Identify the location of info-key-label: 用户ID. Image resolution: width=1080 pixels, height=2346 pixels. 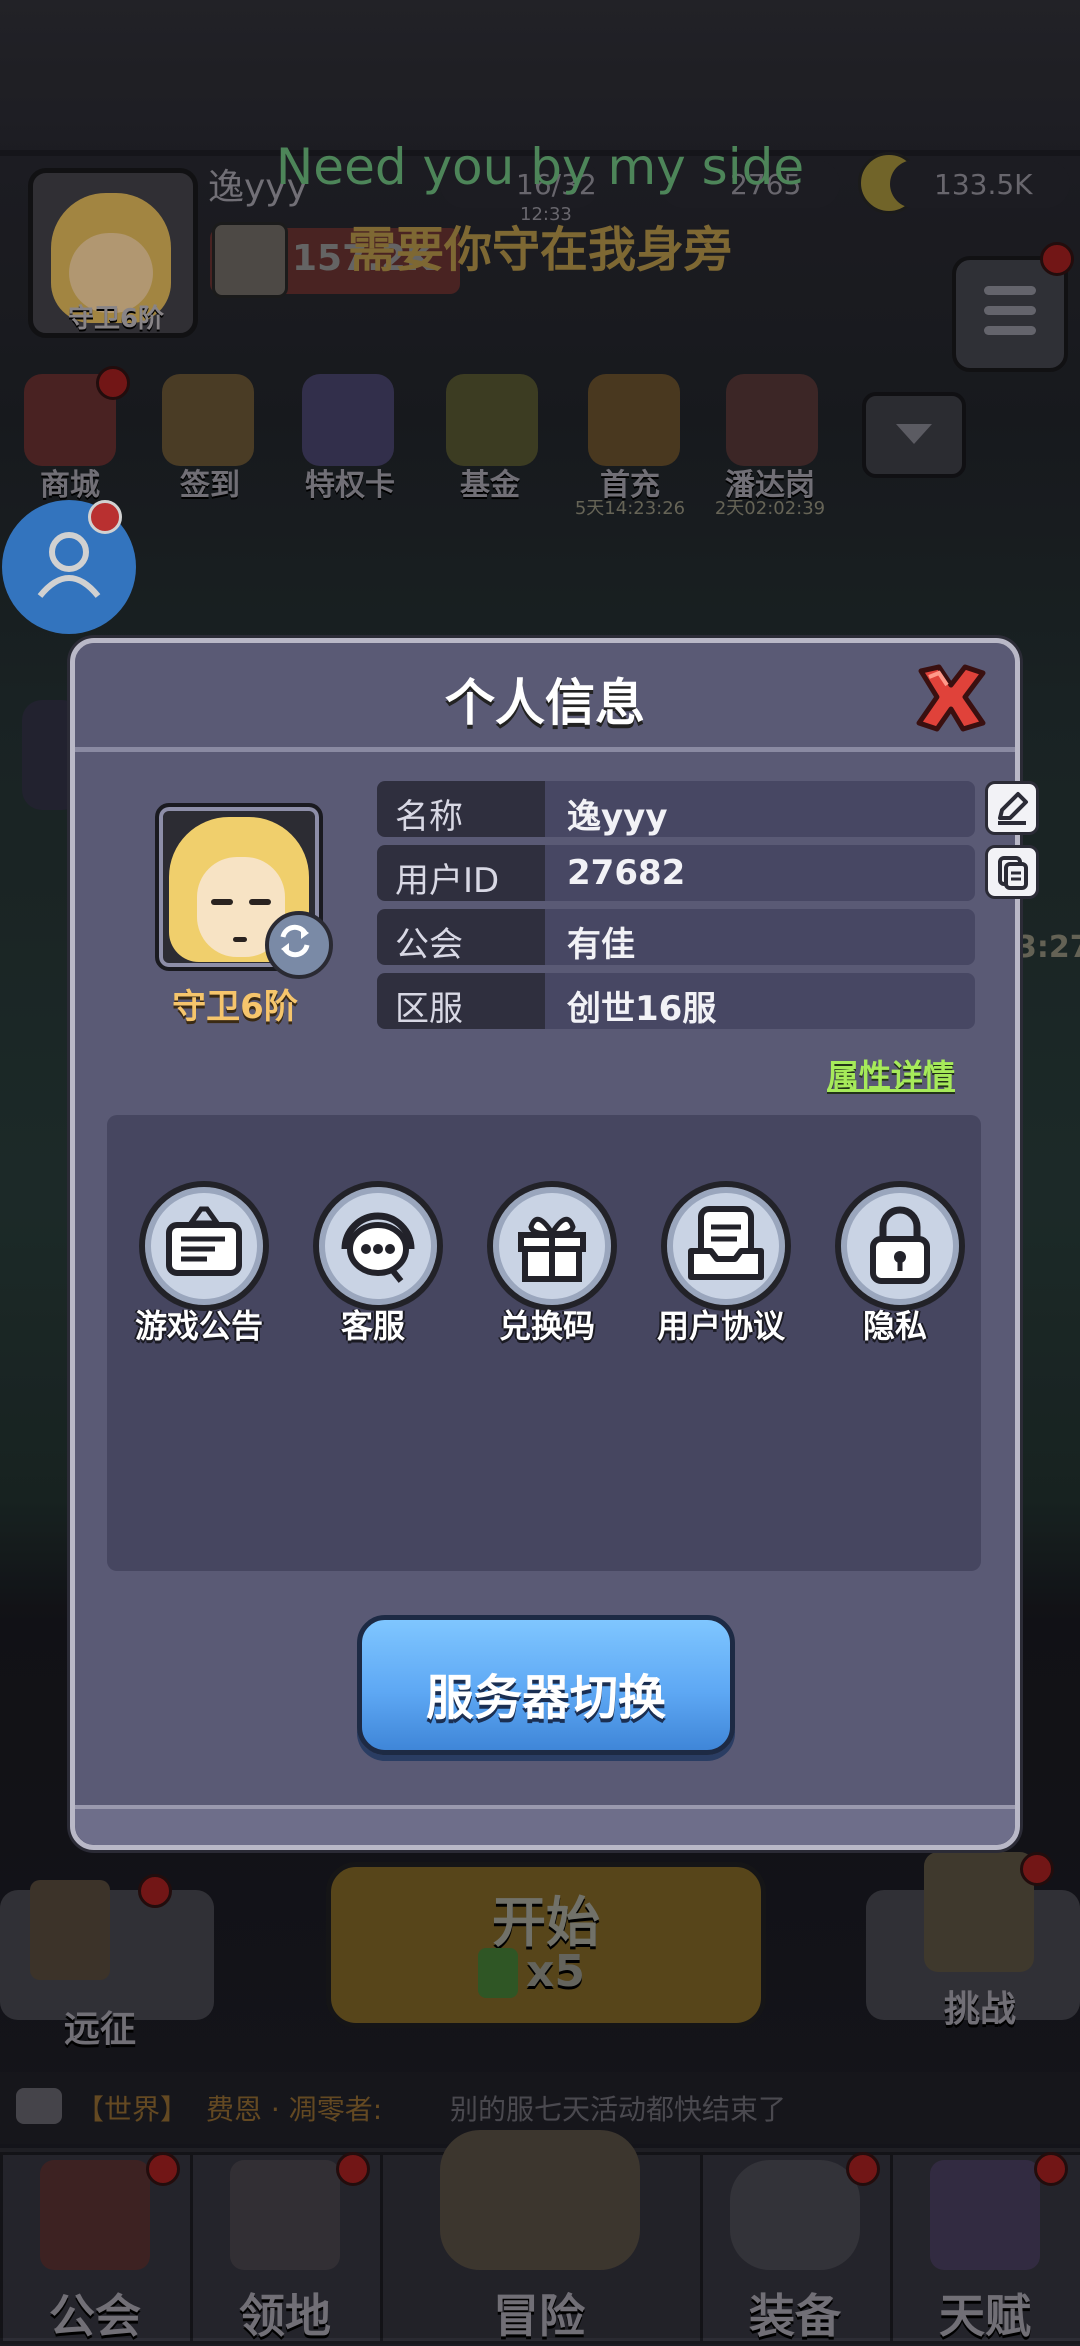
(447, 881).